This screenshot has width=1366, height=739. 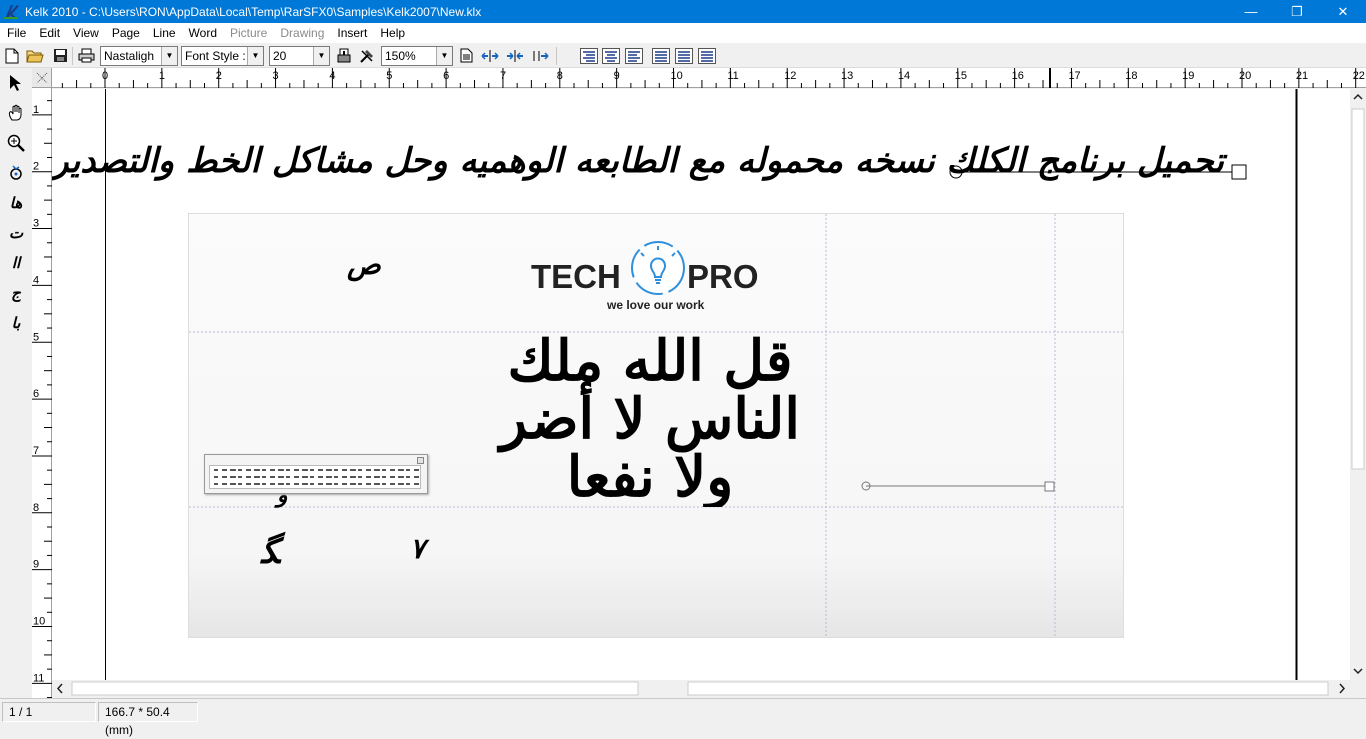 What do you see at coordinates (16, 203) in the screenshot?
I see `ligature-tool-ha: ها` at bounding box center [16, 203].